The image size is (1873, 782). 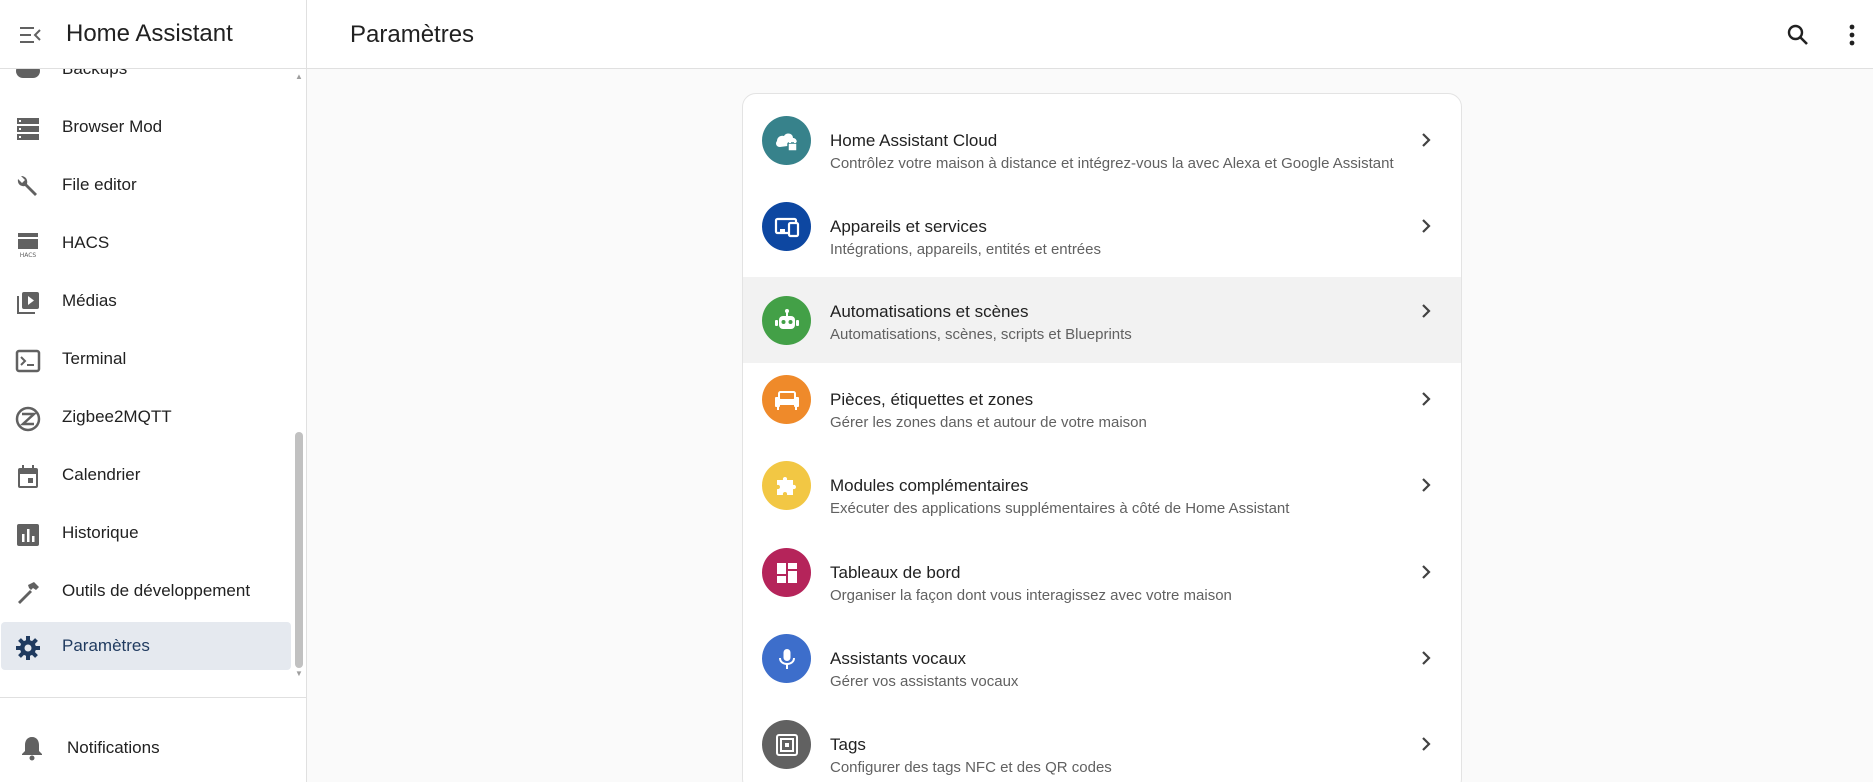 I want to click on settings-row-title: Tags, so click(x=848, y=744).